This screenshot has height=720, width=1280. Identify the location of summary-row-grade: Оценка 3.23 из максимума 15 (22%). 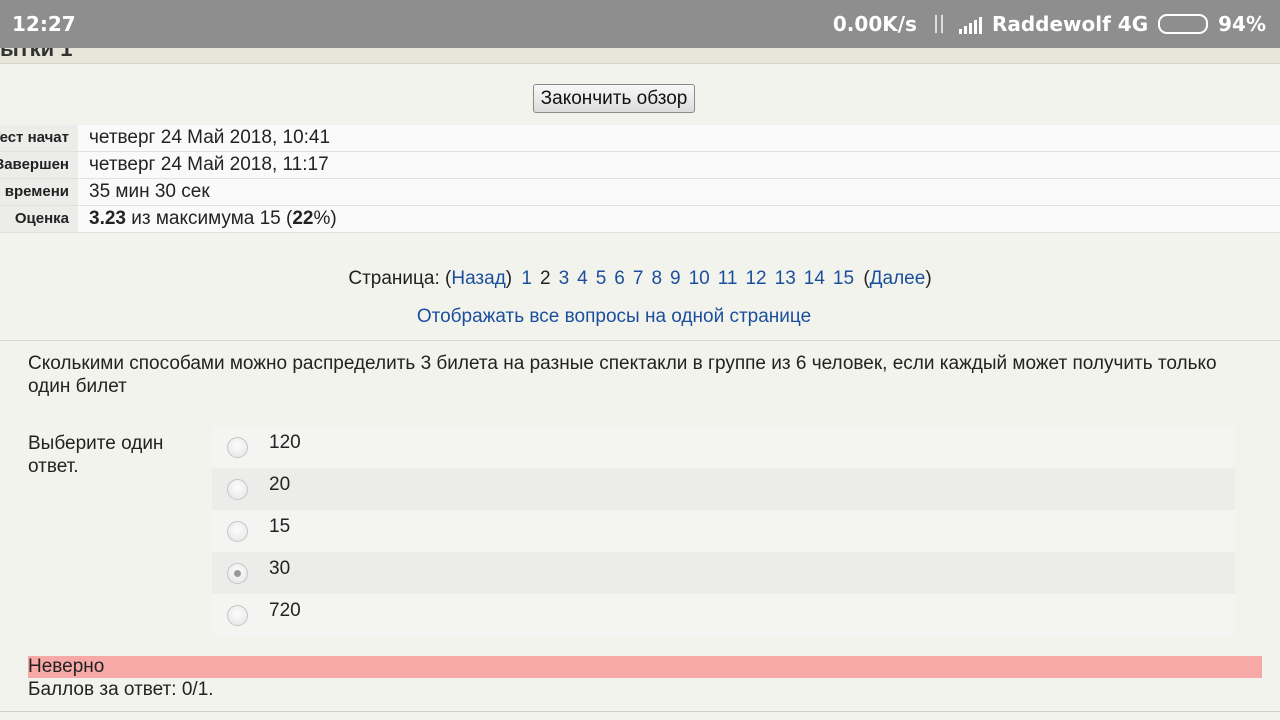
(640, 219).